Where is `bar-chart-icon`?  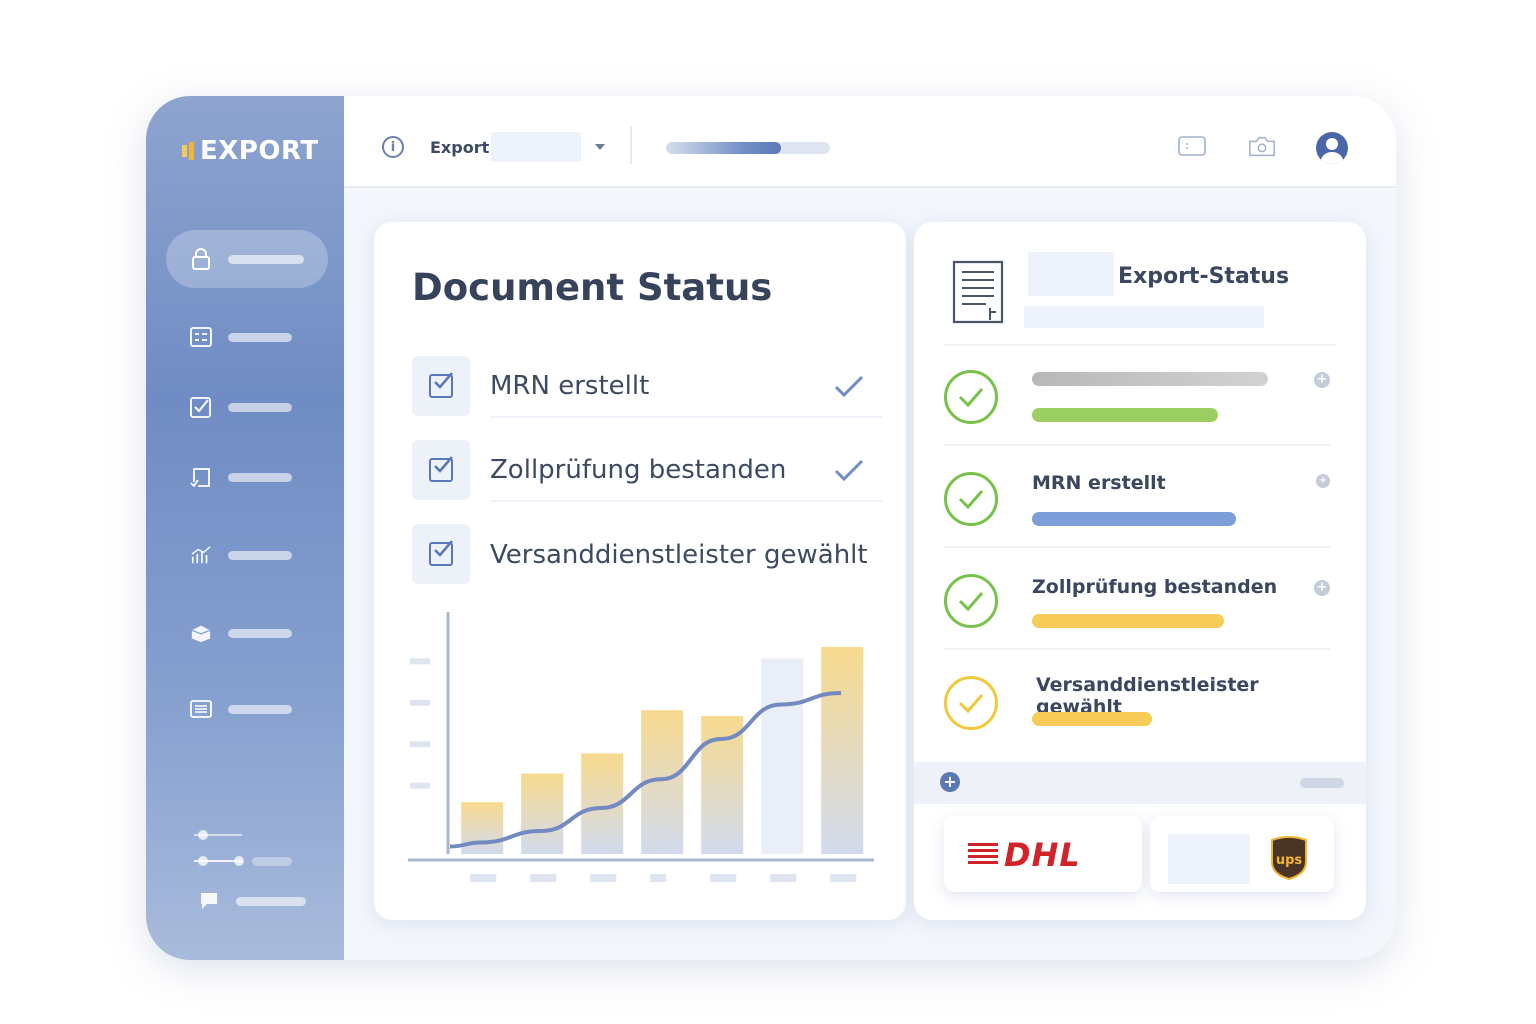
bar-chart-icon is located at coordinates (201, 555).